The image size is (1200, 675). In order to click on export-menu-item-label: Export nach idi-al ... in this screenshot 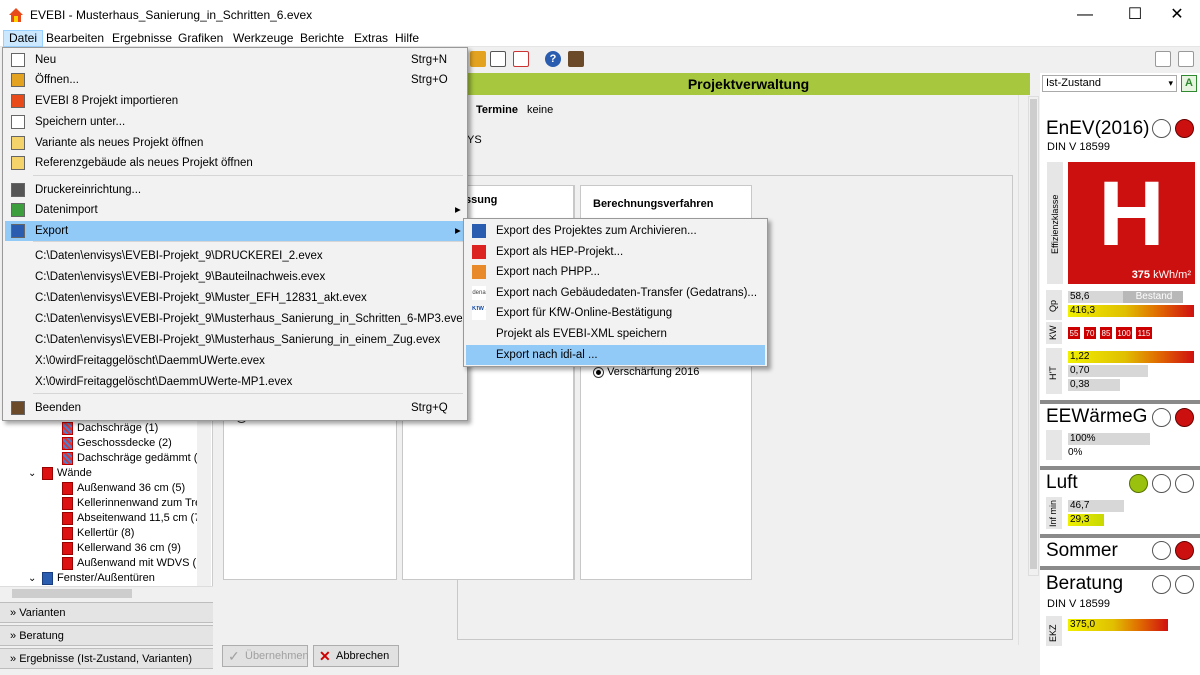, I will do `click(547, 354)`.